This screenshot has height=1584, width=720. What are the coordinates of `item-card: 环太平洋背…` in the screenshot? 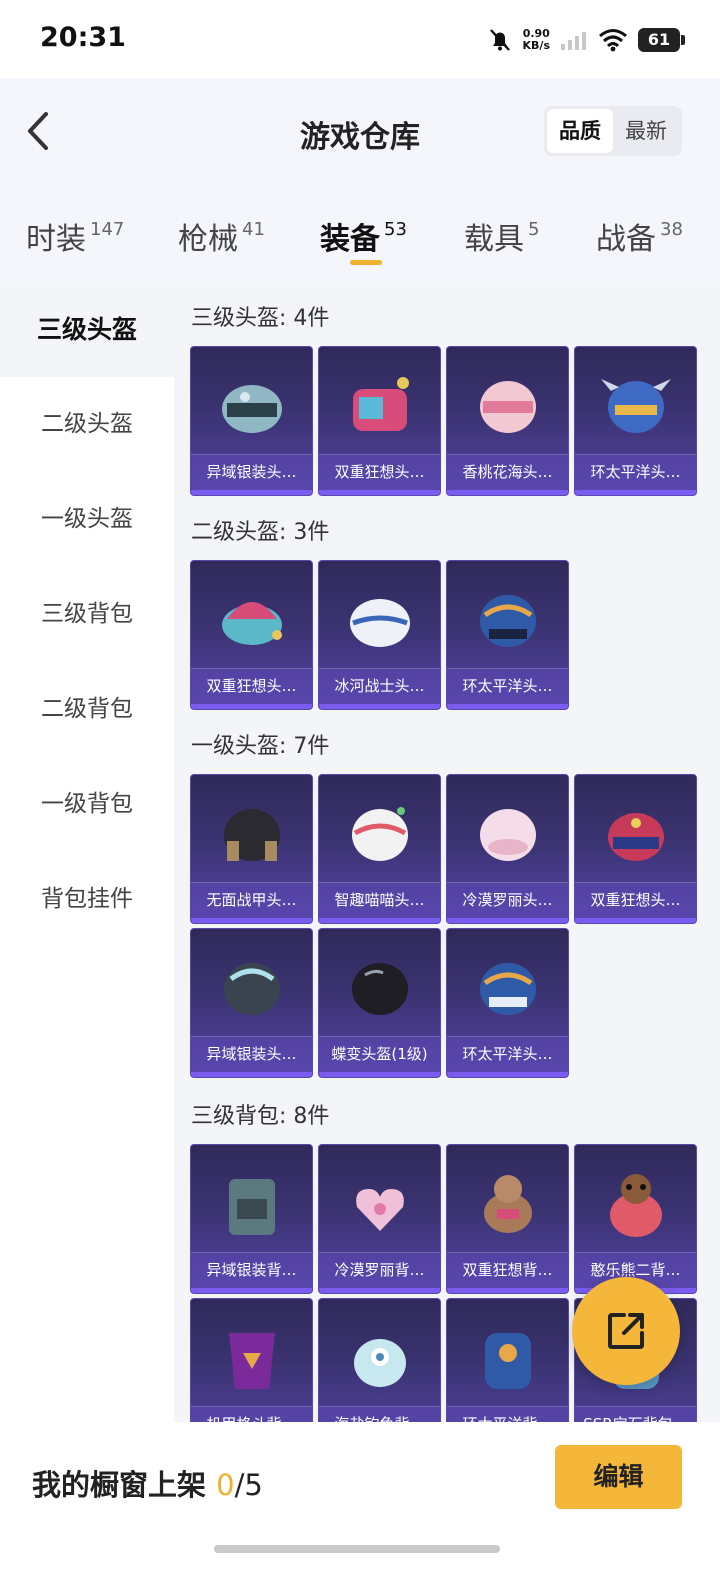 It's located at (507, 1365).